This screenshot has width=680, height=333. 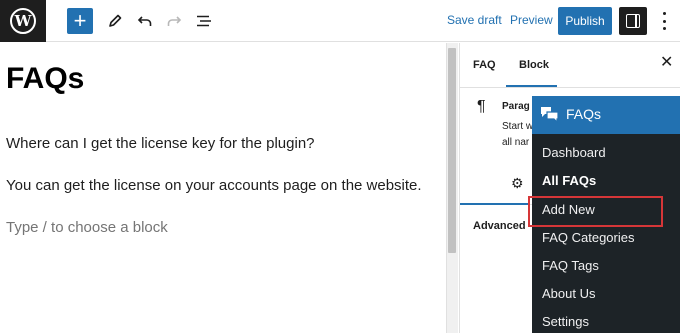 I want to click on advanced-panel-toggle: Advanced, so click(x=499, y=226).